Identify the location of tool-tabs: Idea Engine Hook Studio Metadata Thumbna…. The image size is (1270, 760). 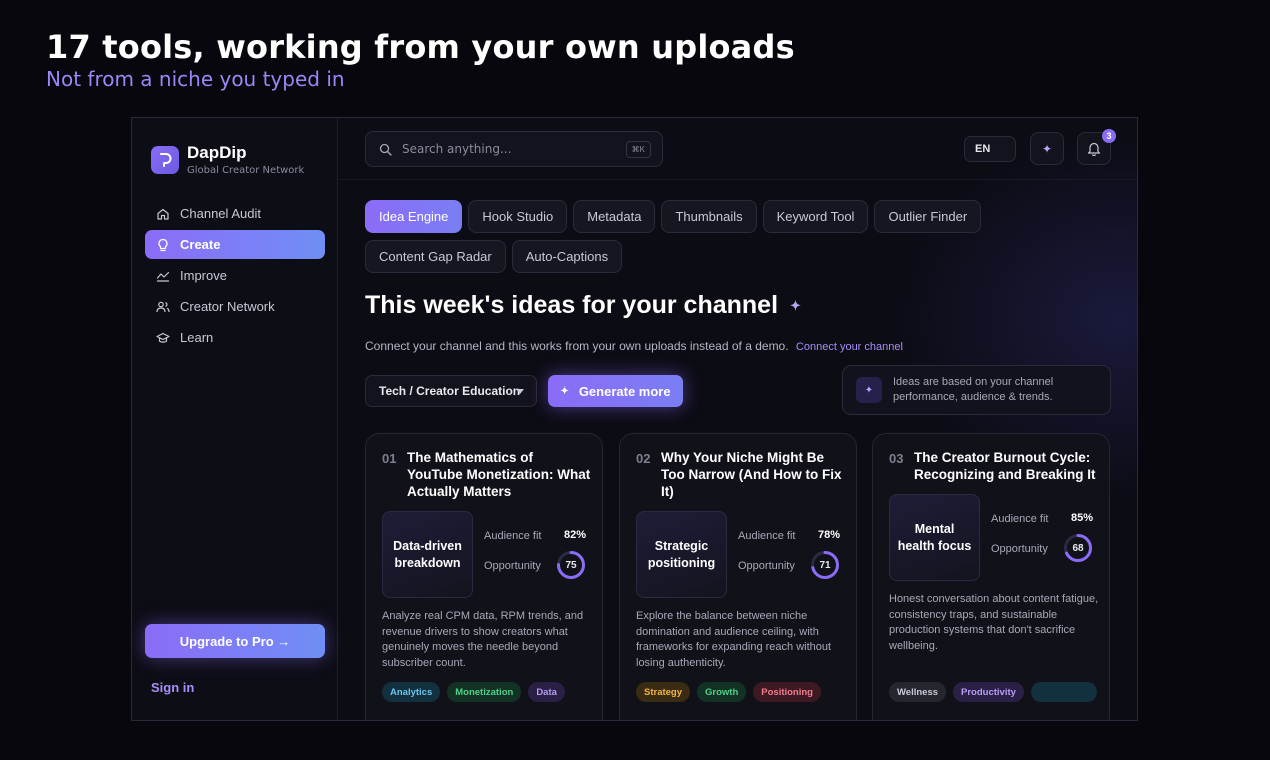
(745, 236).